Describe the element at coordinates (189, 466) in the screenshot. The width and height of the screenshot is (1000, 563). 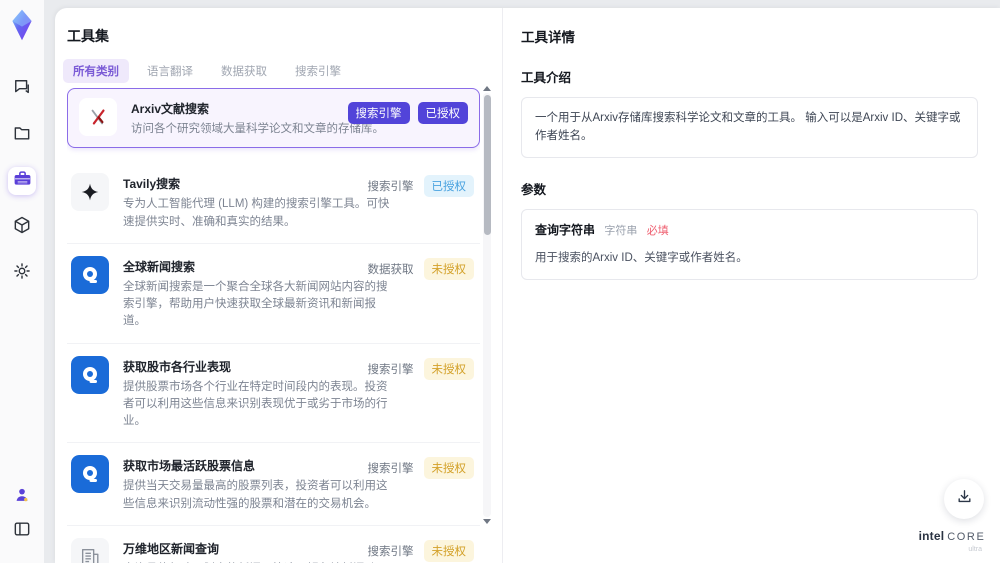
I see `tool-name: 获取市场最活跃股票信息` at that location.